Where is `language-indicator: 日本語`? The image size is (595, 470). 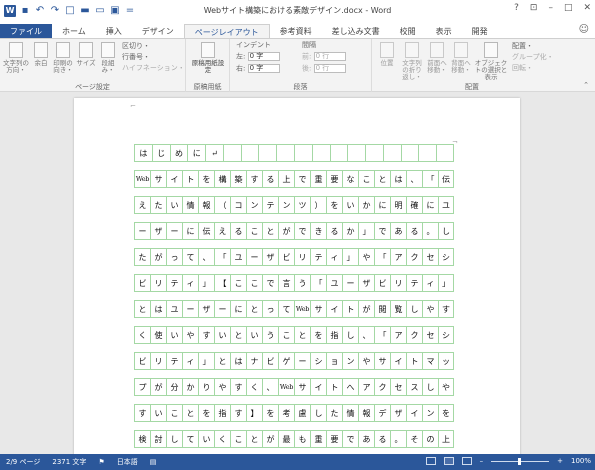
language-indicator: 日本語 is located at coordinates (127, 462).